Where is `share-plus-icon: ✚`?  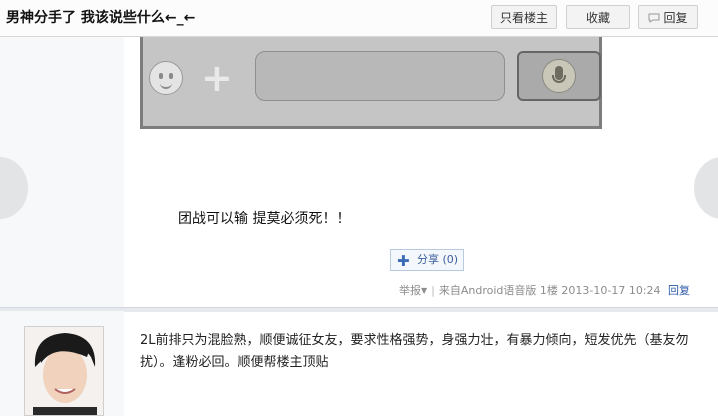
share-plus-icon: ✚ is located at coordinates (403, 261).